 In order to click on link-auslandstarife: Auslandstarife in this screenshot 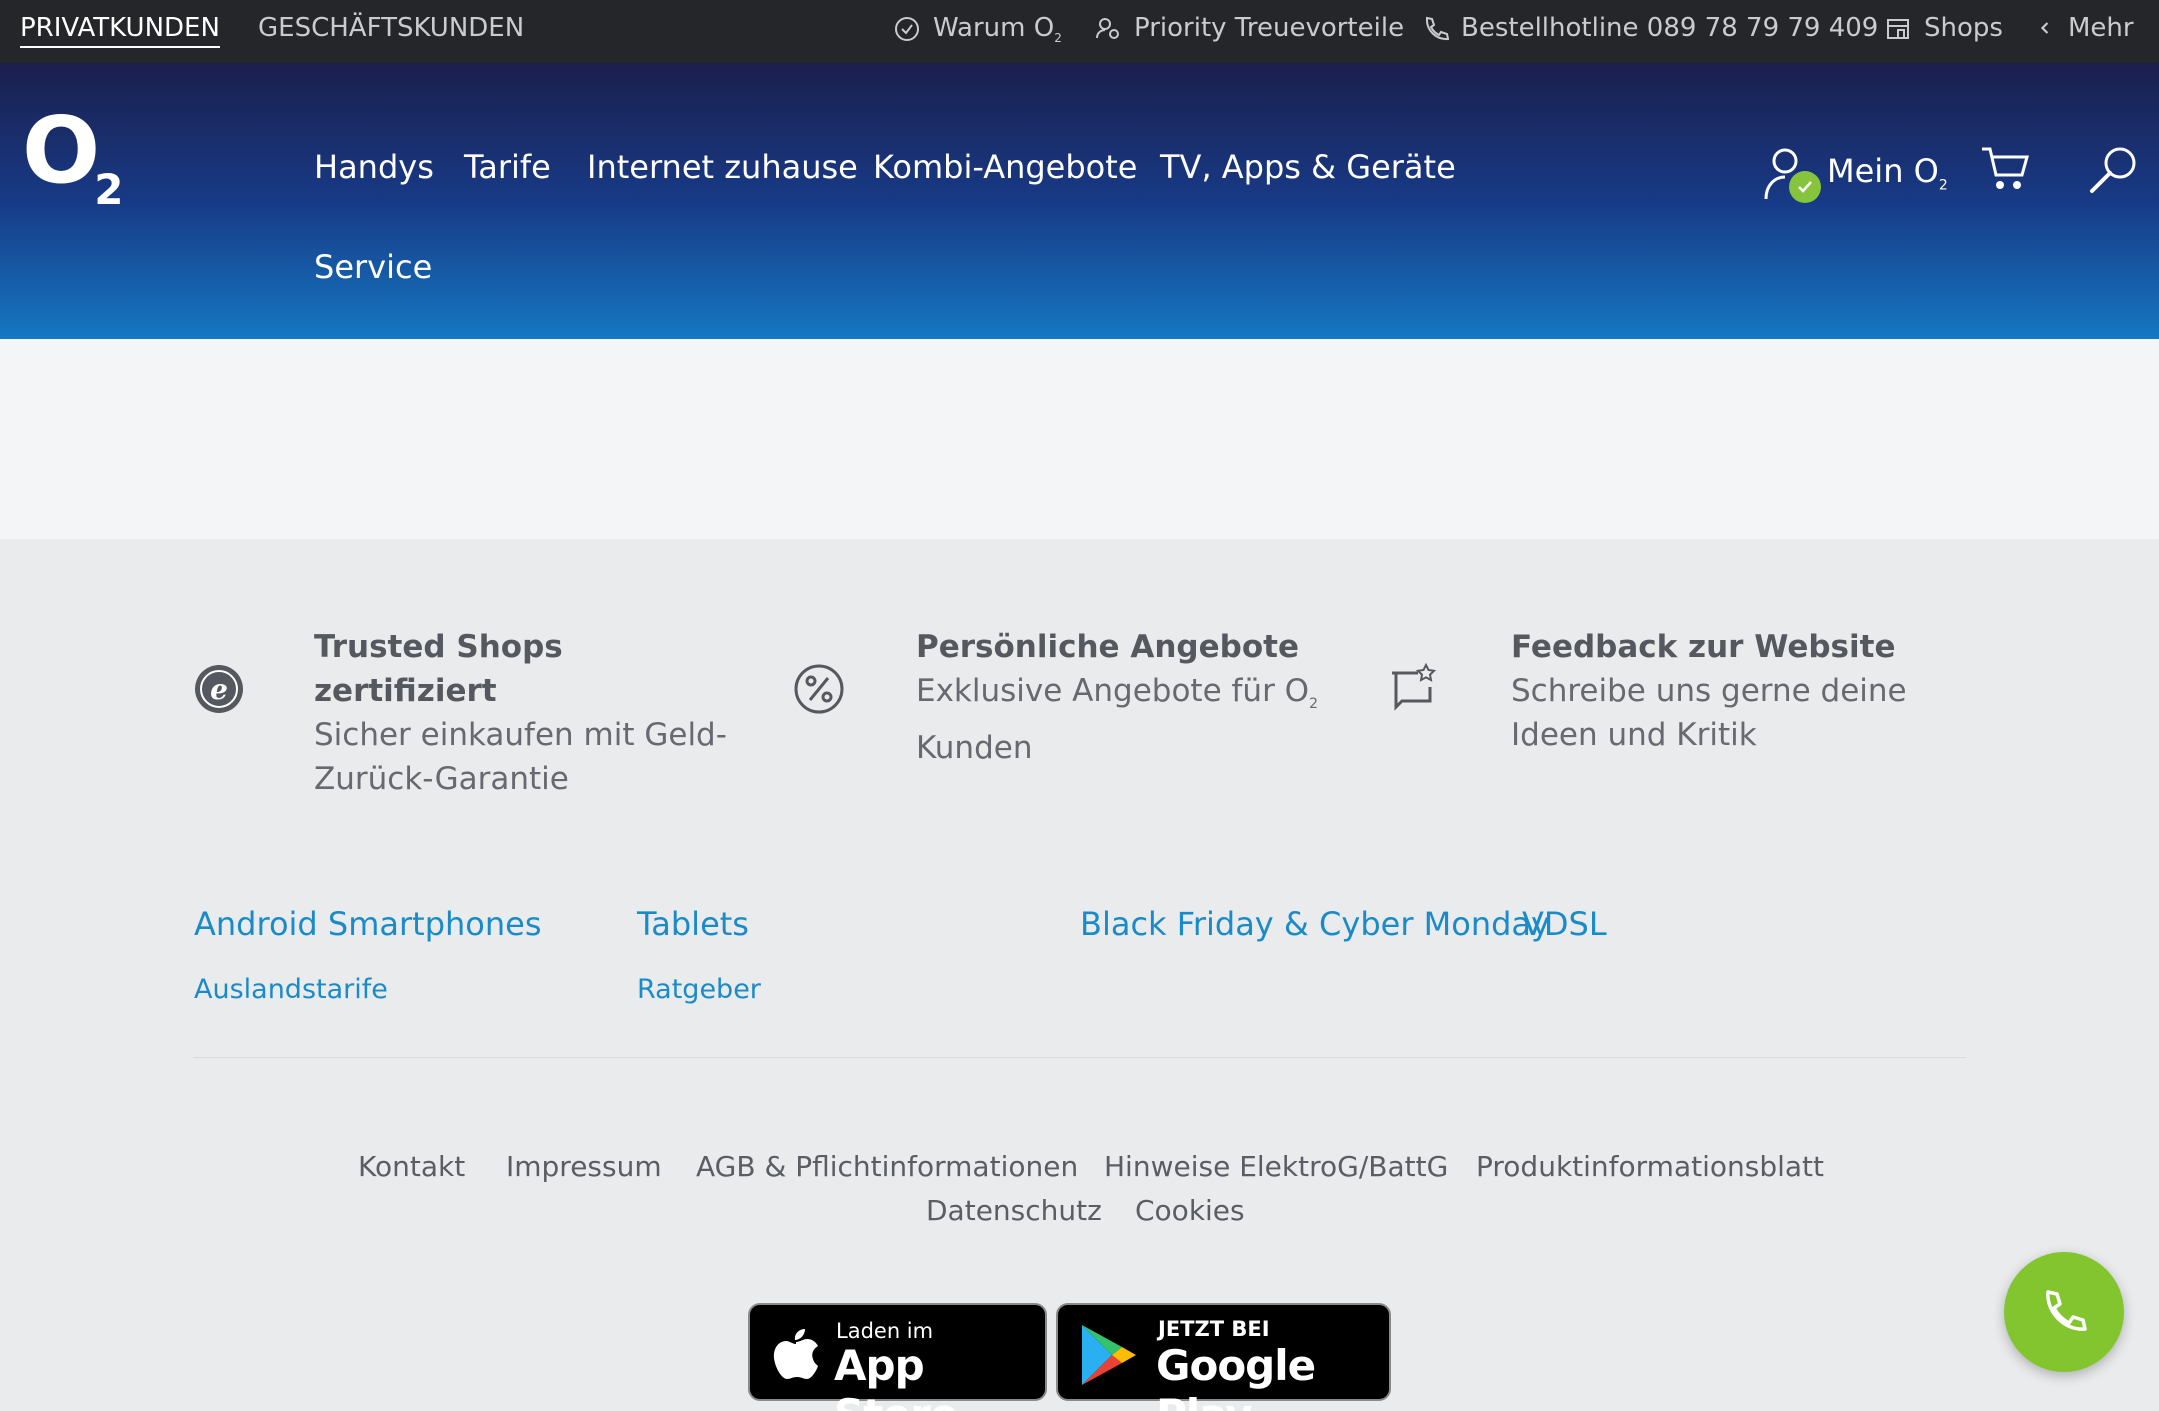, I will do `click(291, 989)`.